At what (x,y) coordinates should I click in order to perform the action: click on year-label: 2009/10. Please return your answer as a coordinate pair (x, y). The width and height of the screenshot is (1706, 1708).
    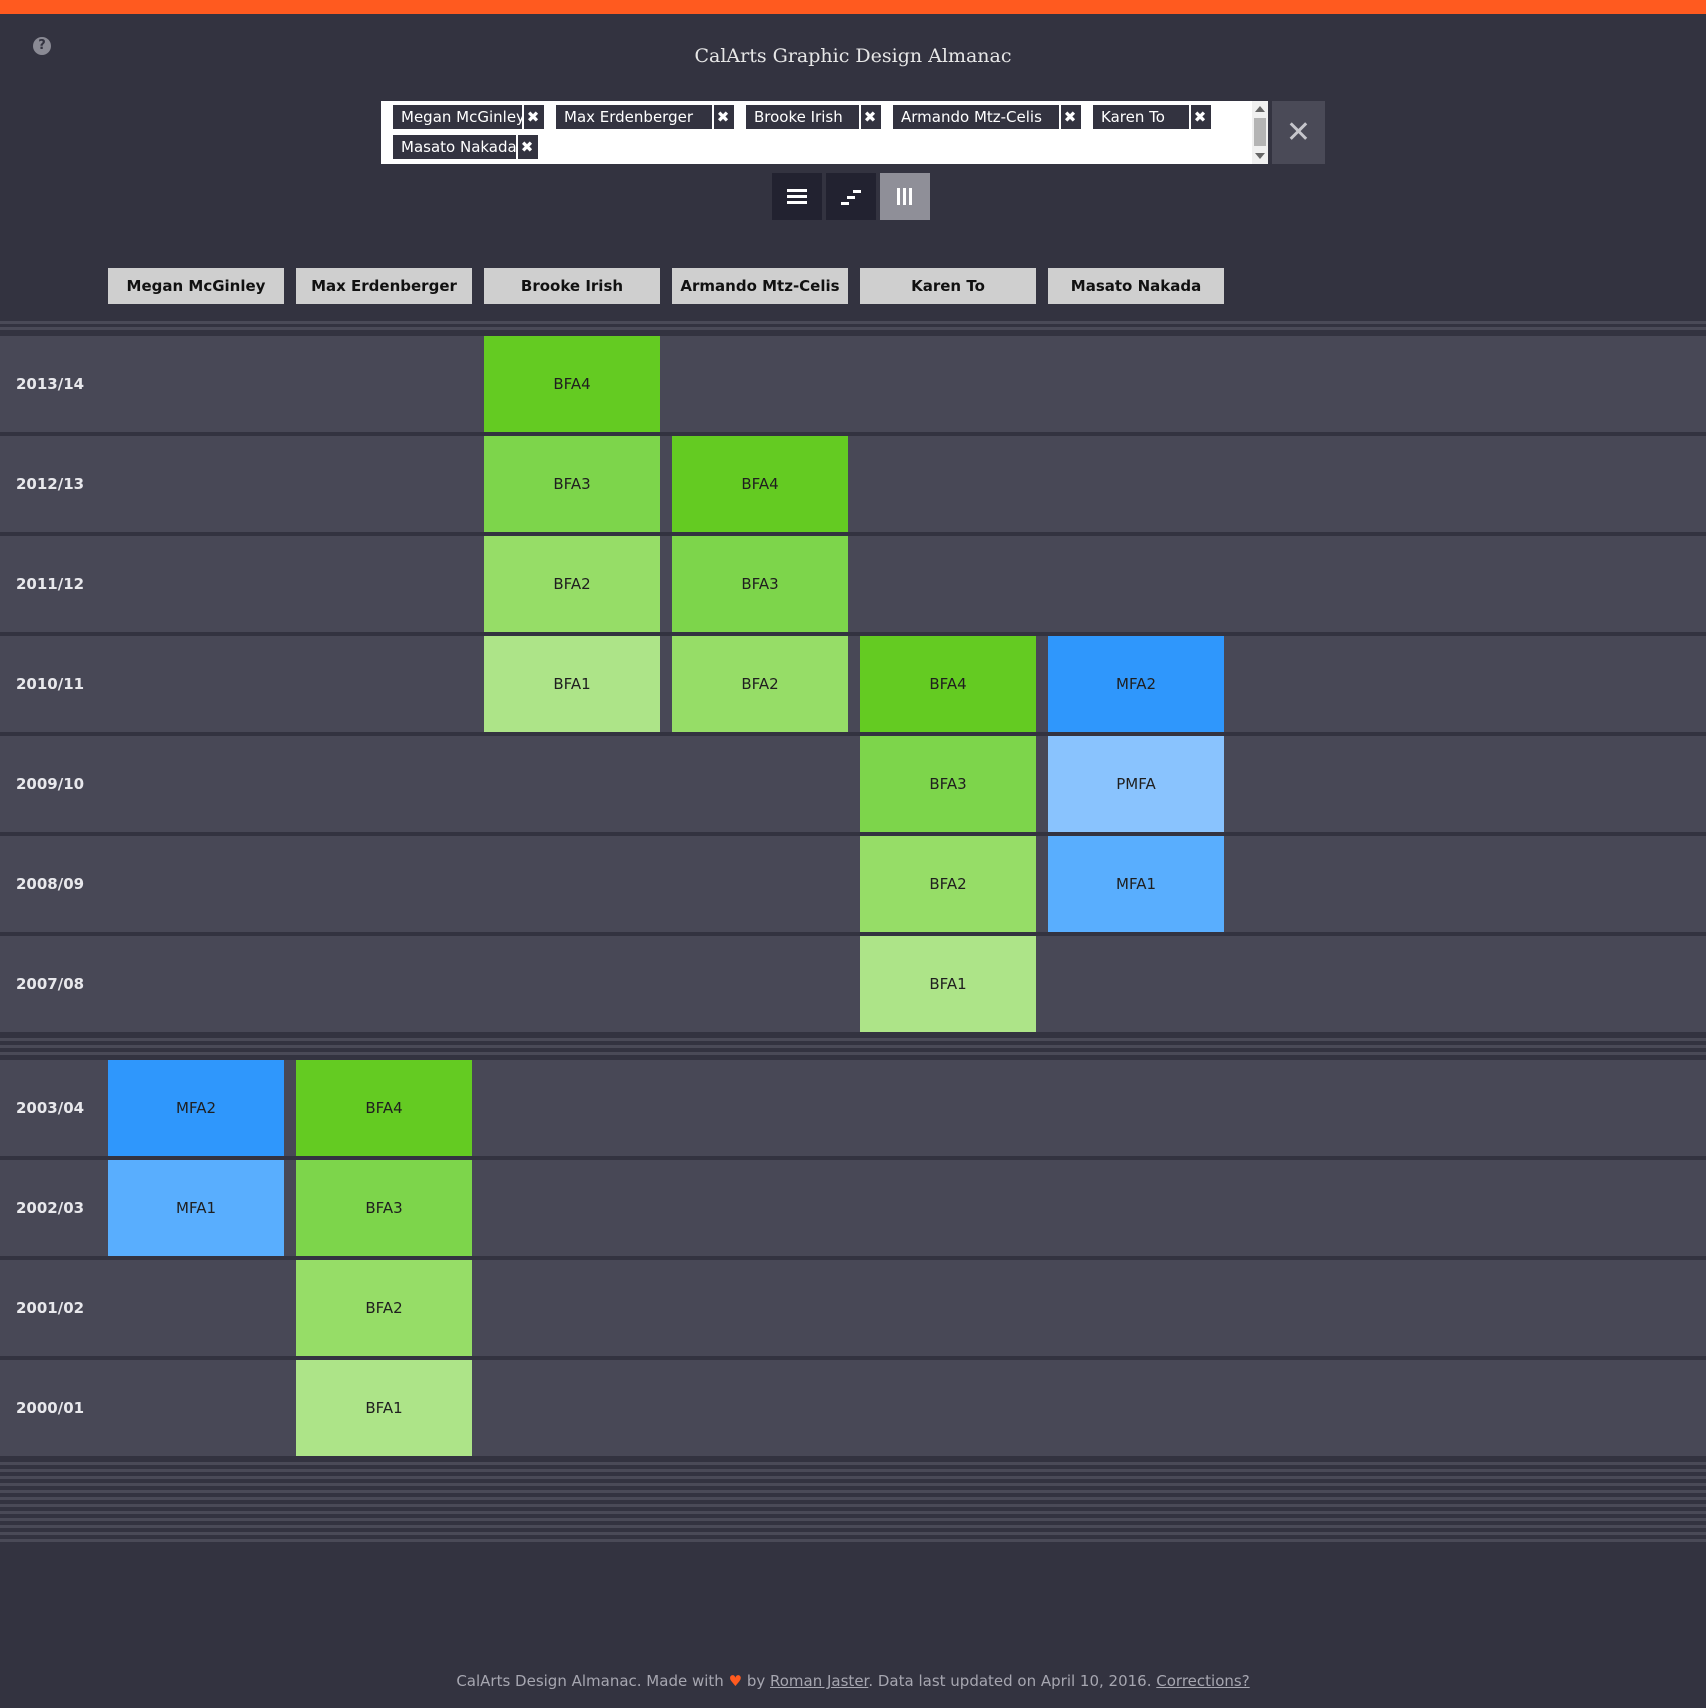
    Looking at the image, I should click on (50, 784).